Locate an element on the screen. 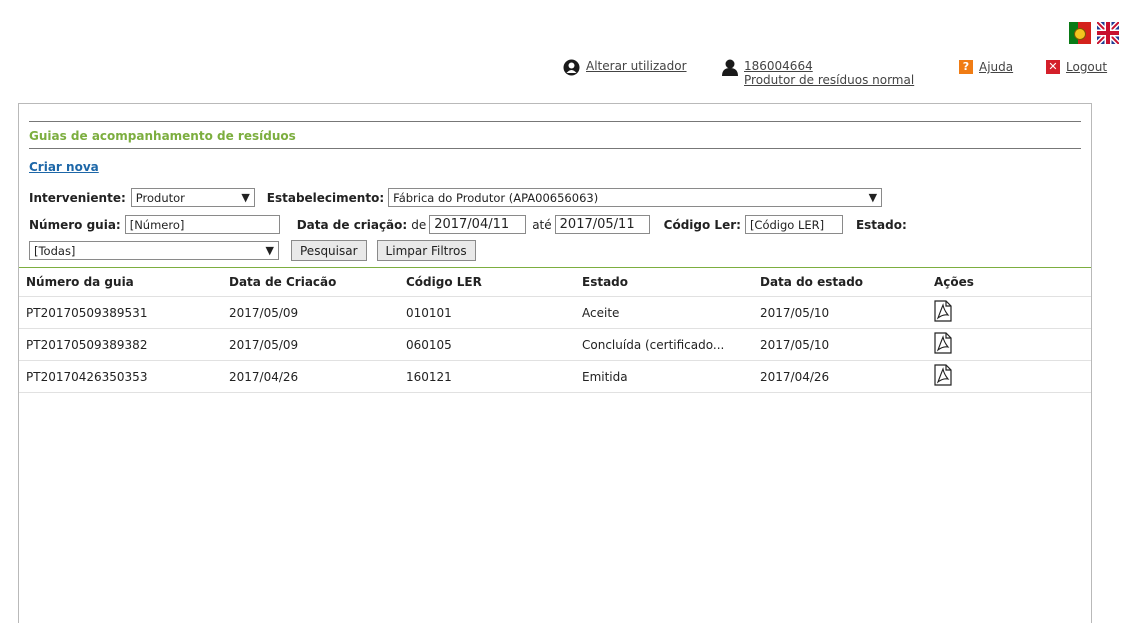 This screenshot has height=623, width=1134. language-selector is located at coordinates (1095, 33).